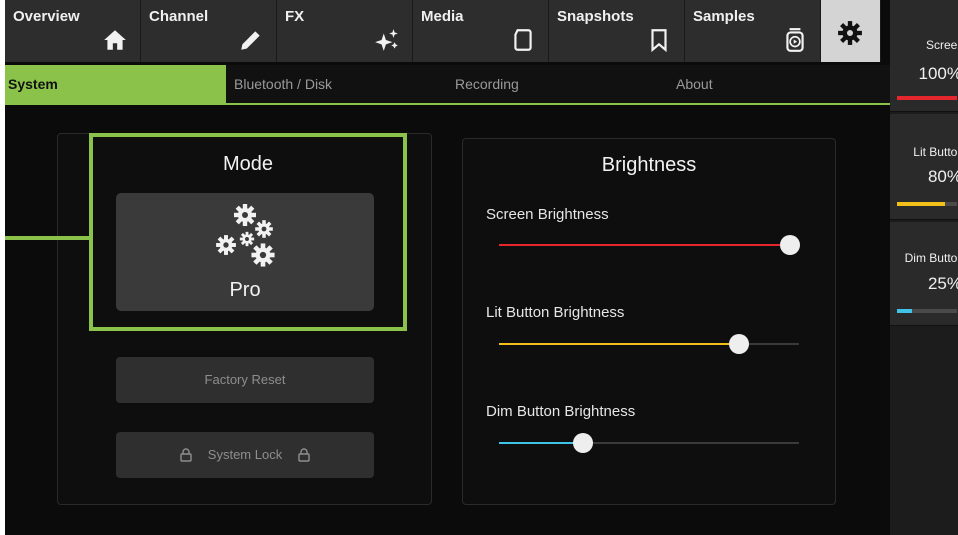  I want to click on strip-screen-value: 100%, so click(938, 73).